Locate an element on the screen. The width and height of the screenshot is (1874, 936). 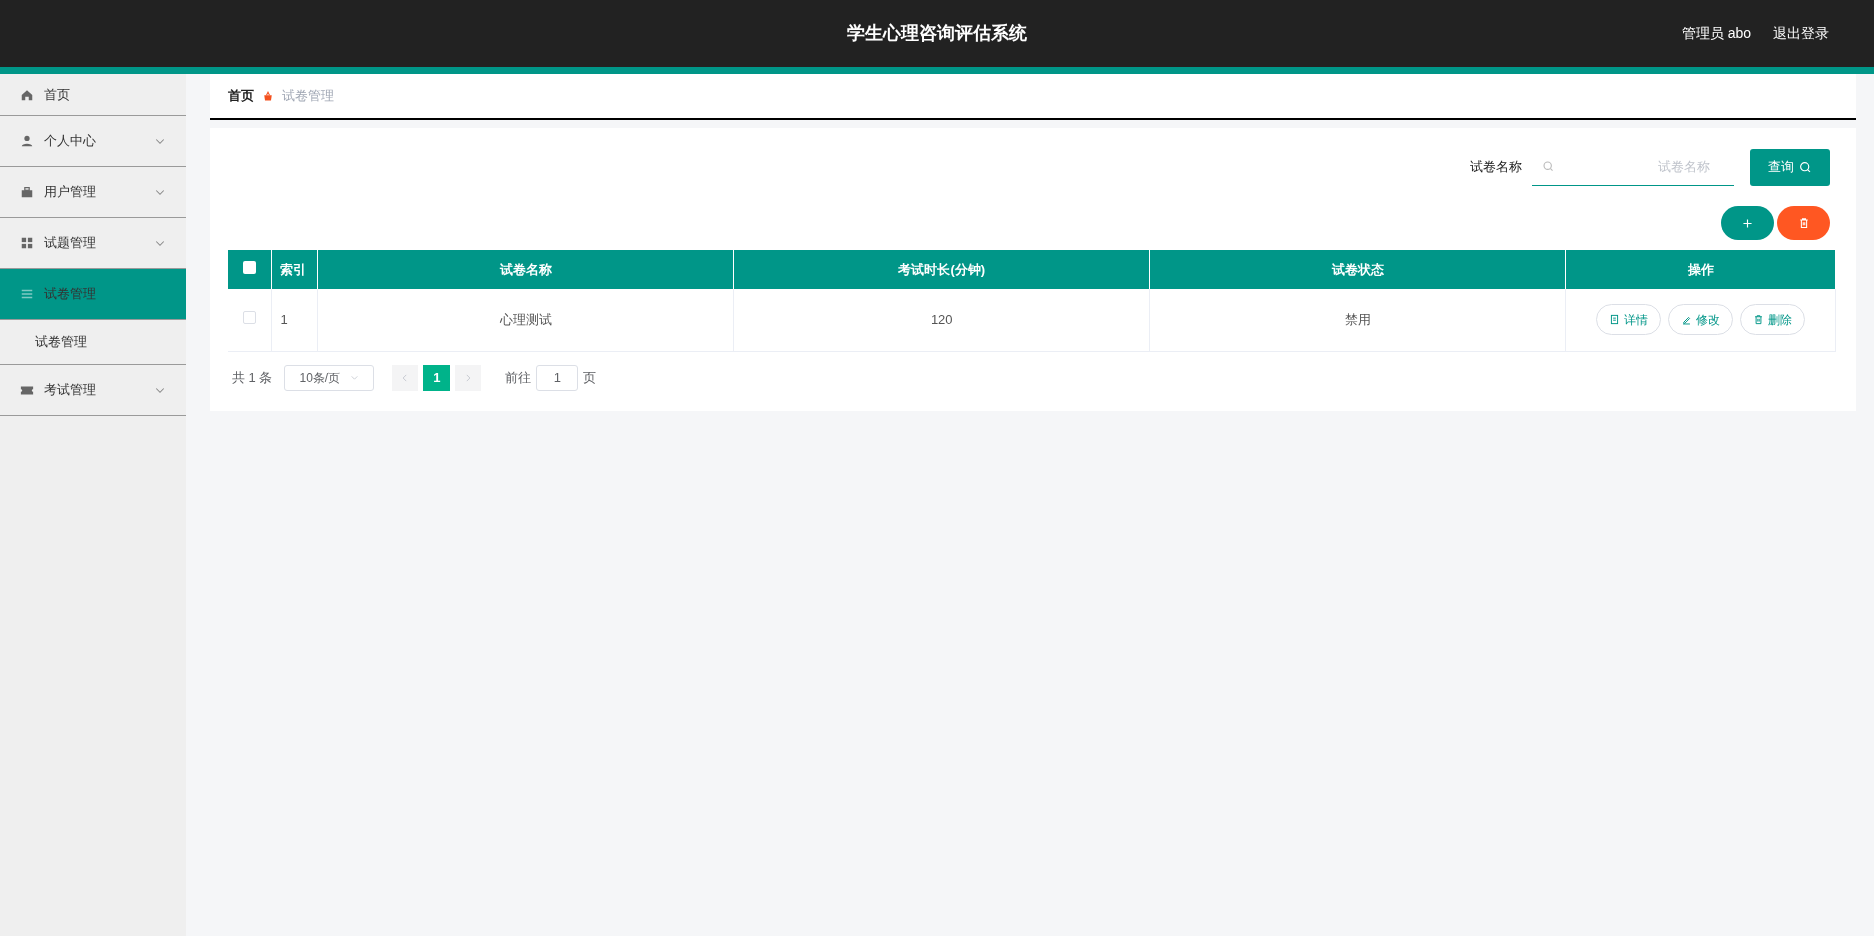
table-cell: 1 is located at coordinates (295, 320).